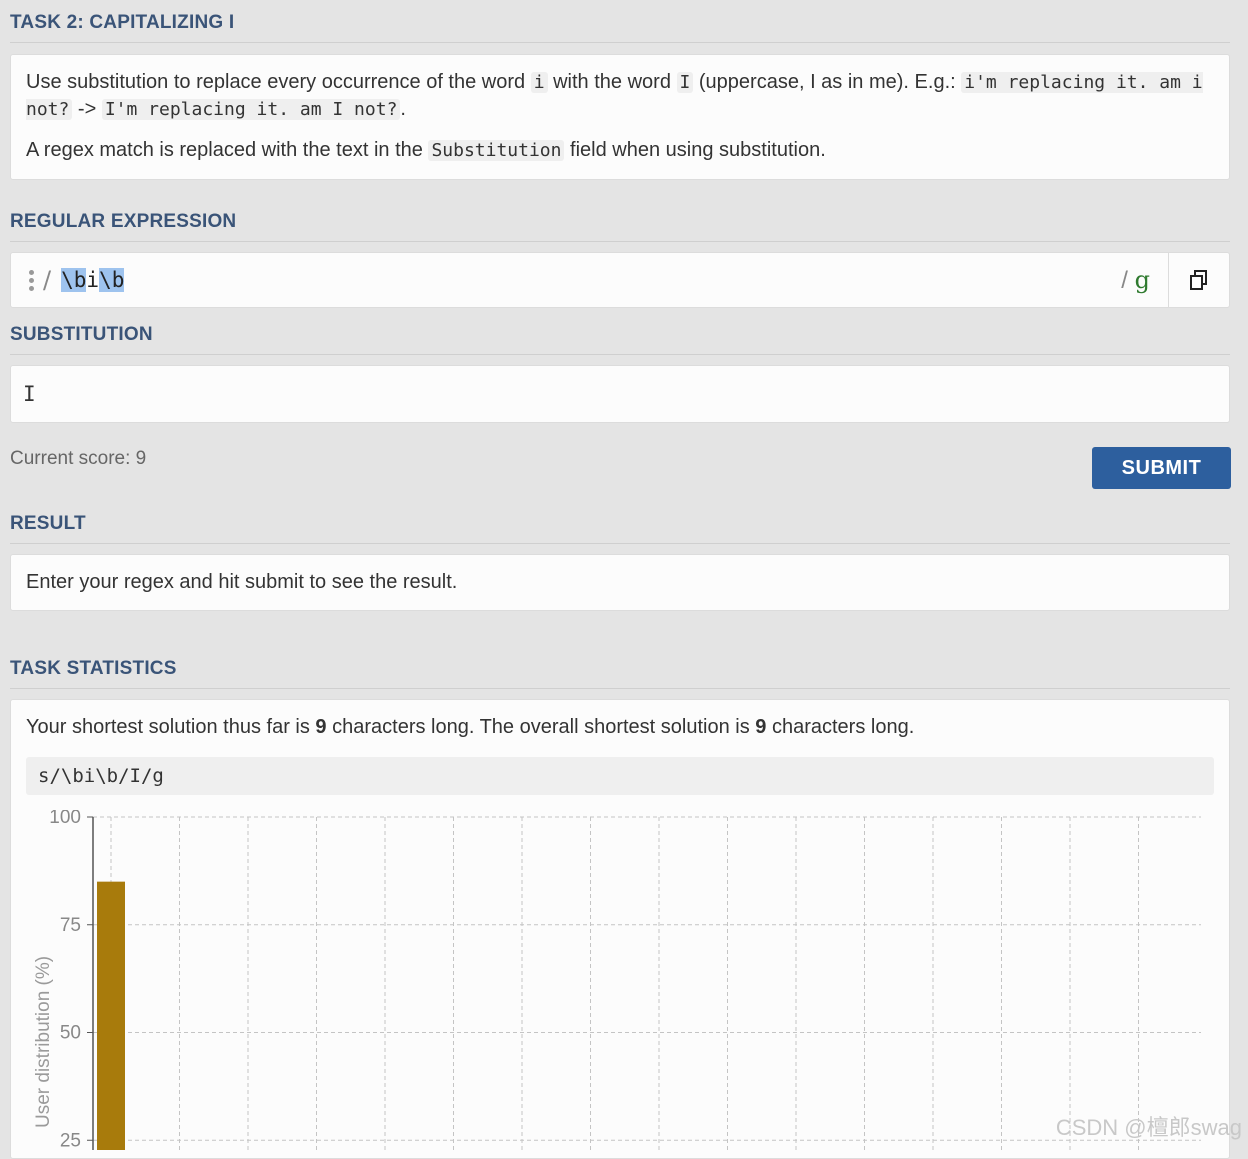  I want to click on solution-code: s/\bi\b/I/g, so click(620, 776).